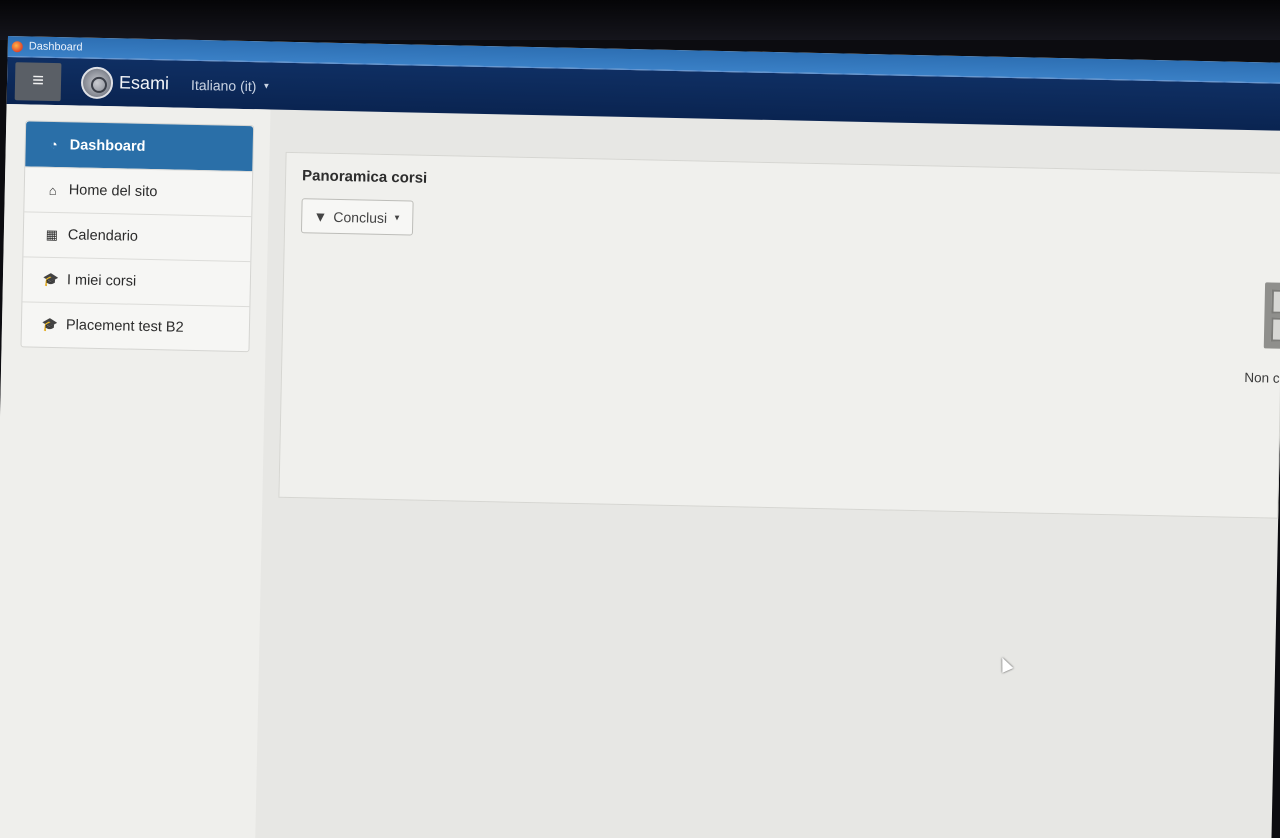  Describe the element at coordinates (103, 236) in the screenshot. I see `sidebar-item-label: Calendario` at that location.